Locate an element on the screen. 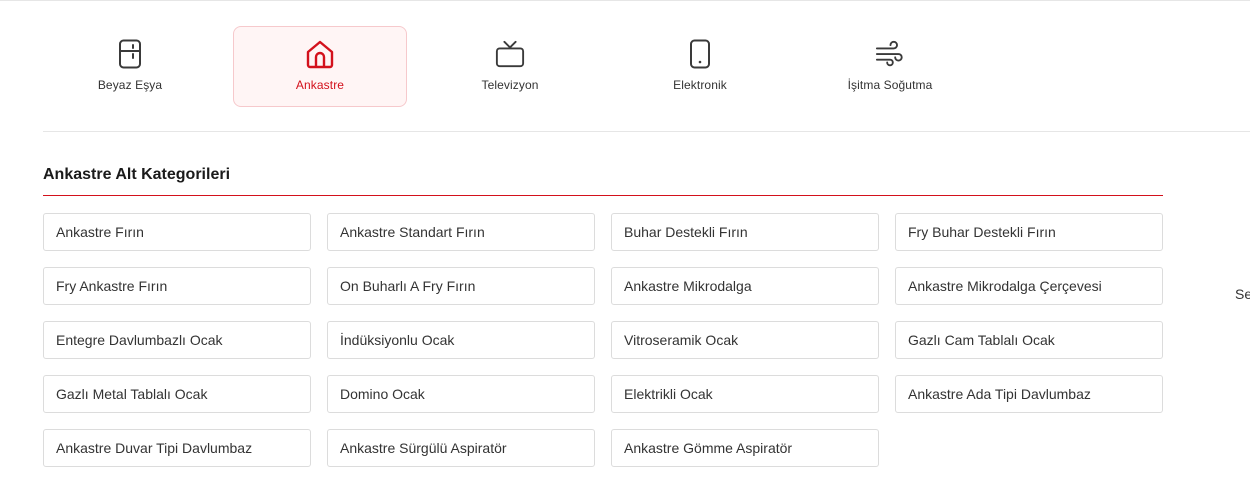  category-elektronik: Elektronik is located at coordinates (700, 66).